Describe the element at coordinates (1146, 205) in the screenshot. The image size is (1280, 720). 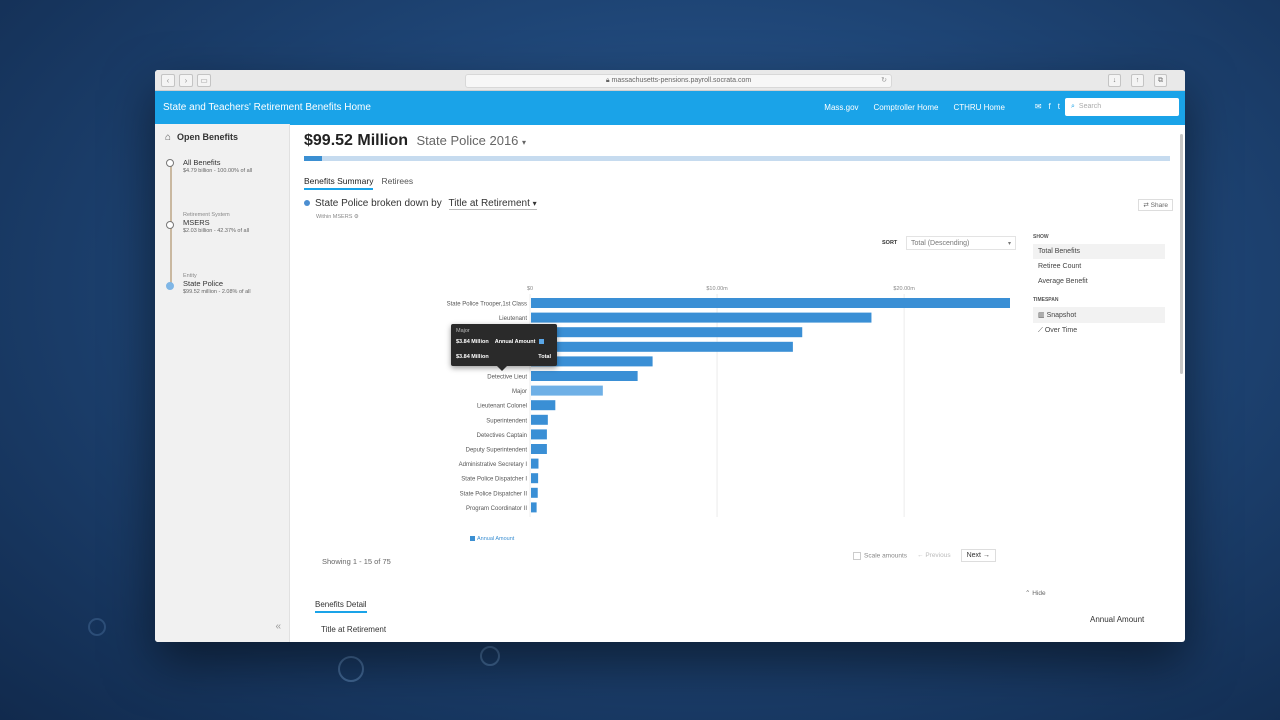
I see `share-arrow-icon: ⇄` at that location.